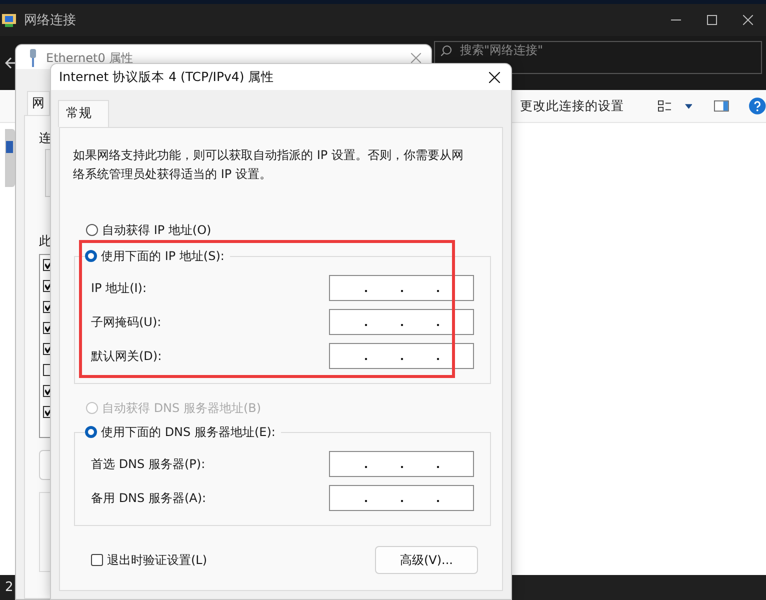 This screenshot has height=600, width=766. What do you see at coordinates (757, 106) in the screenshot?
I see `help-icon` at bounding box center [757, 106].